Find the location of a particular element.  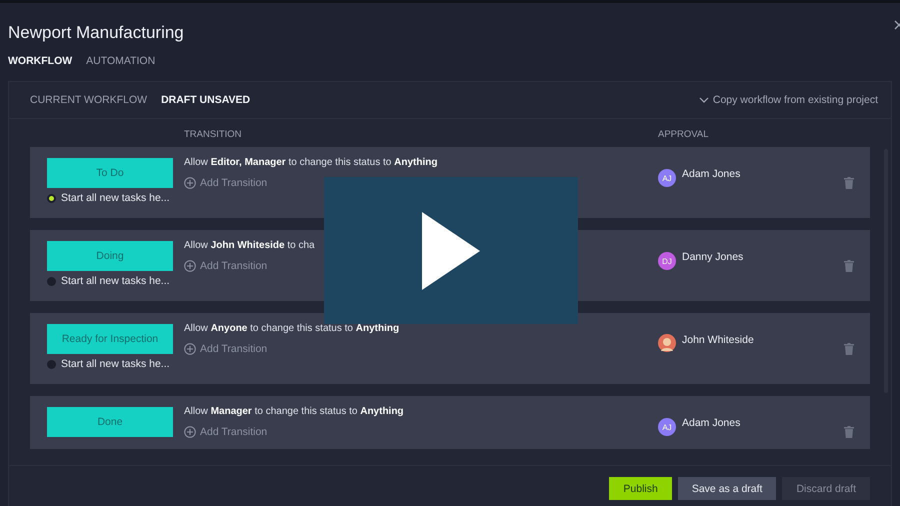

tab: WORKFLOW is located at coordinates (40, 61).